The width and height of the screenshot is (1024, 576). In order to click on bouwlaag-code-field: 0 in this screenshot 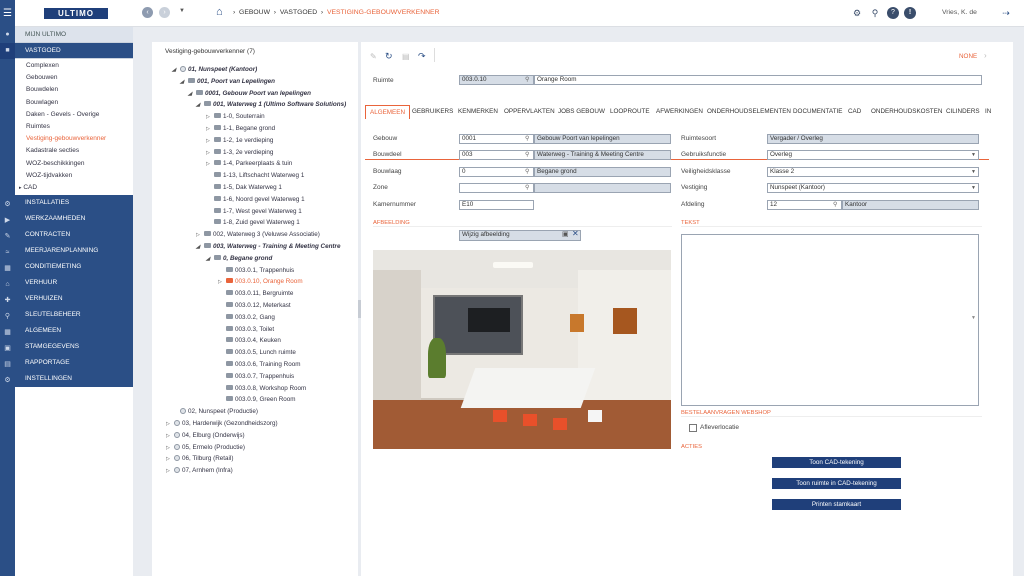, I will do `click(496, 172)`.